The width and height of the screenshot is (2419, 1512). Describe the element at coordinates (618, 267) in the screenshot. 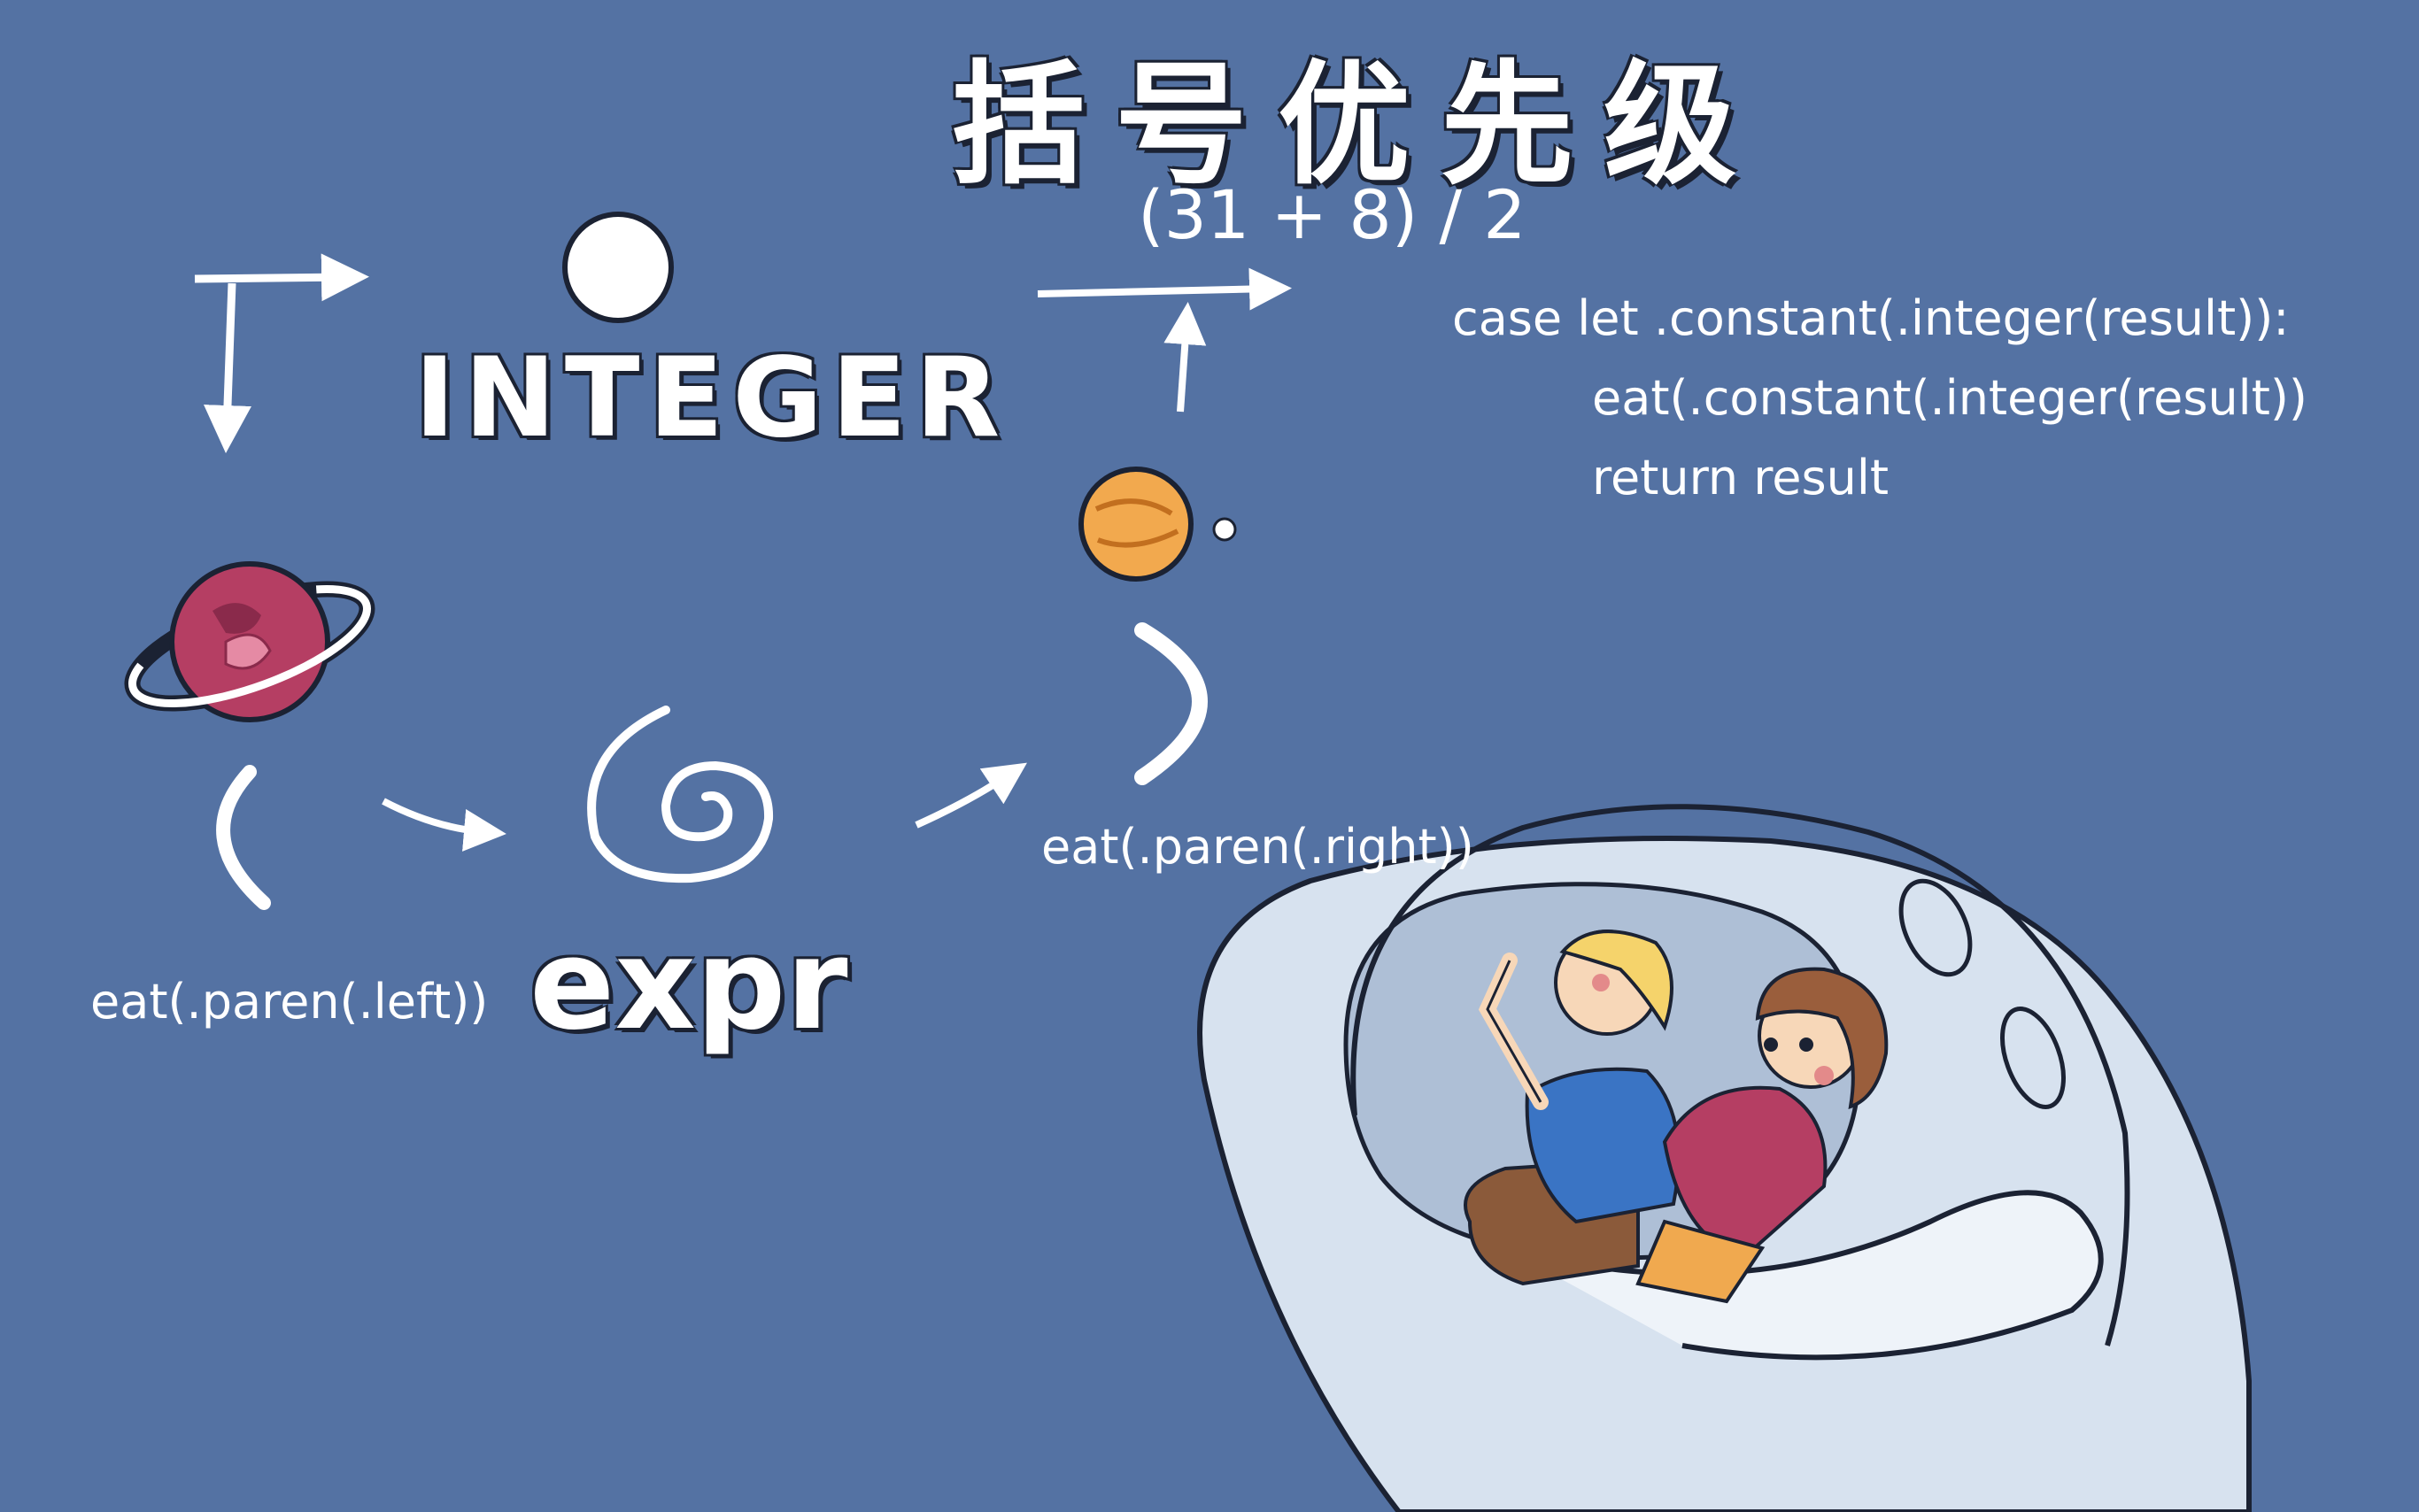

I see `white-circle-icon` at that location.